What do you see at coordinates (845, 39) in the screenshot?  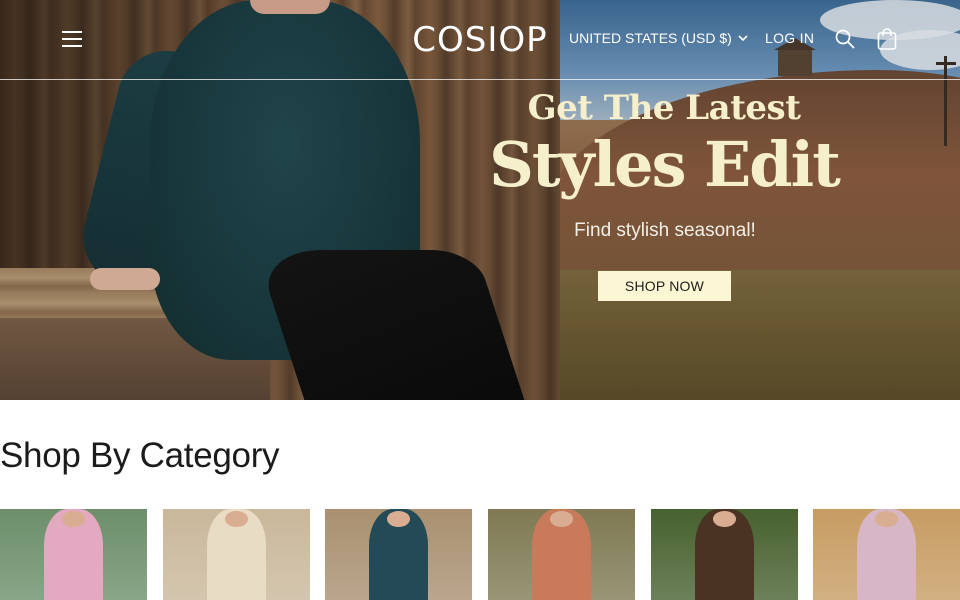 I see `search-icon` at bounding box center [845, 39].